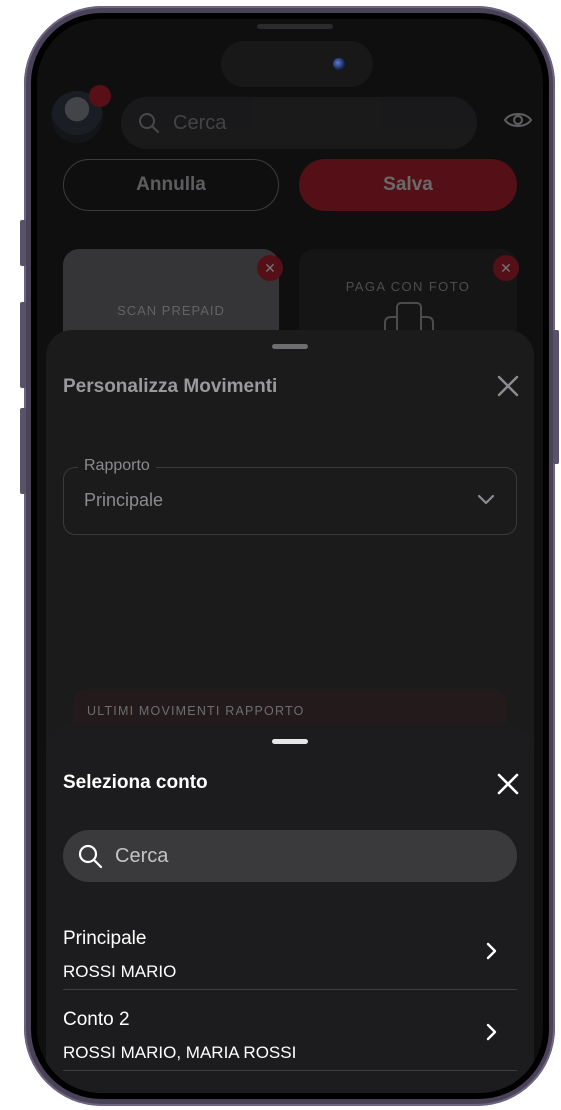  I want to click on rapporto-select: Rapporto Principale, so click(290, 496).